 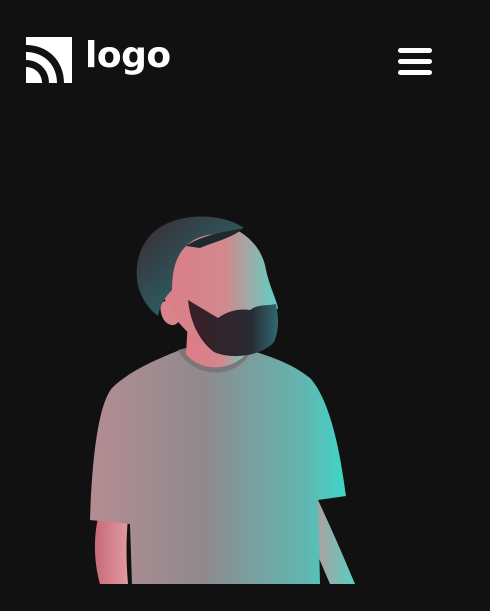 I want to click on hamburger-menu-button, so click(x=415, y=62).